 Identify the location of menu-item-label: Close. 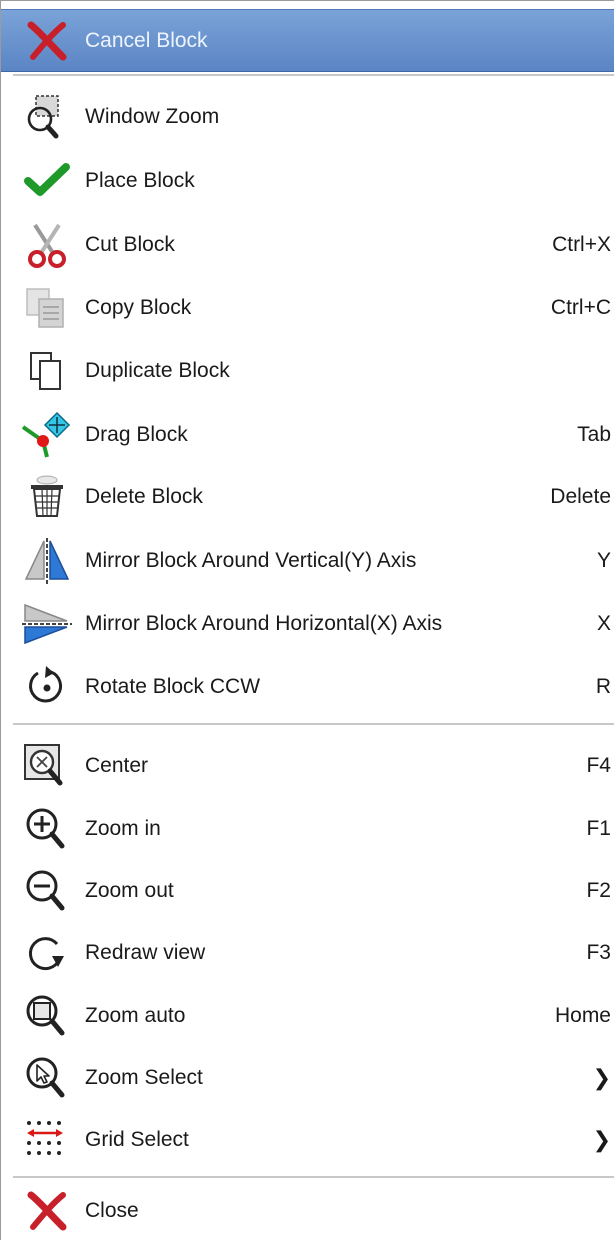
(112, 1210).